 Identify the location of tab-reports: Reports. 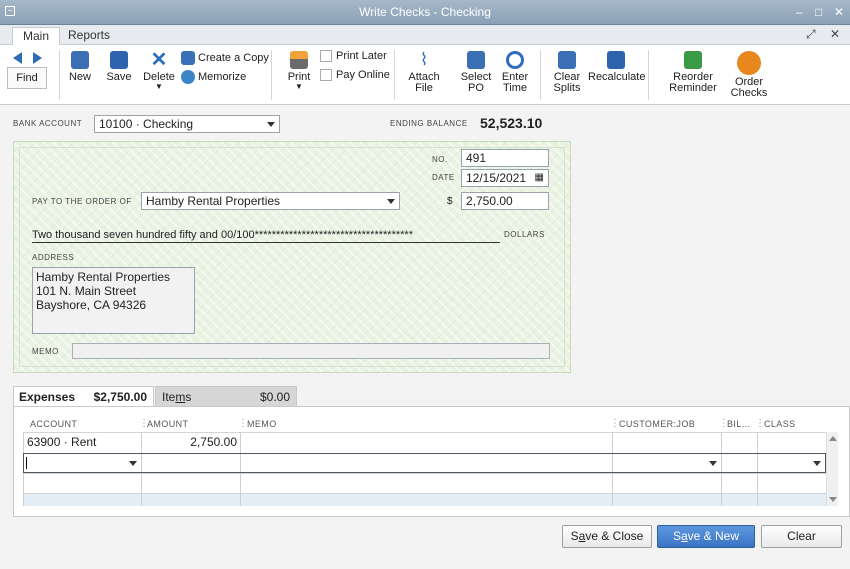
(89, 36).